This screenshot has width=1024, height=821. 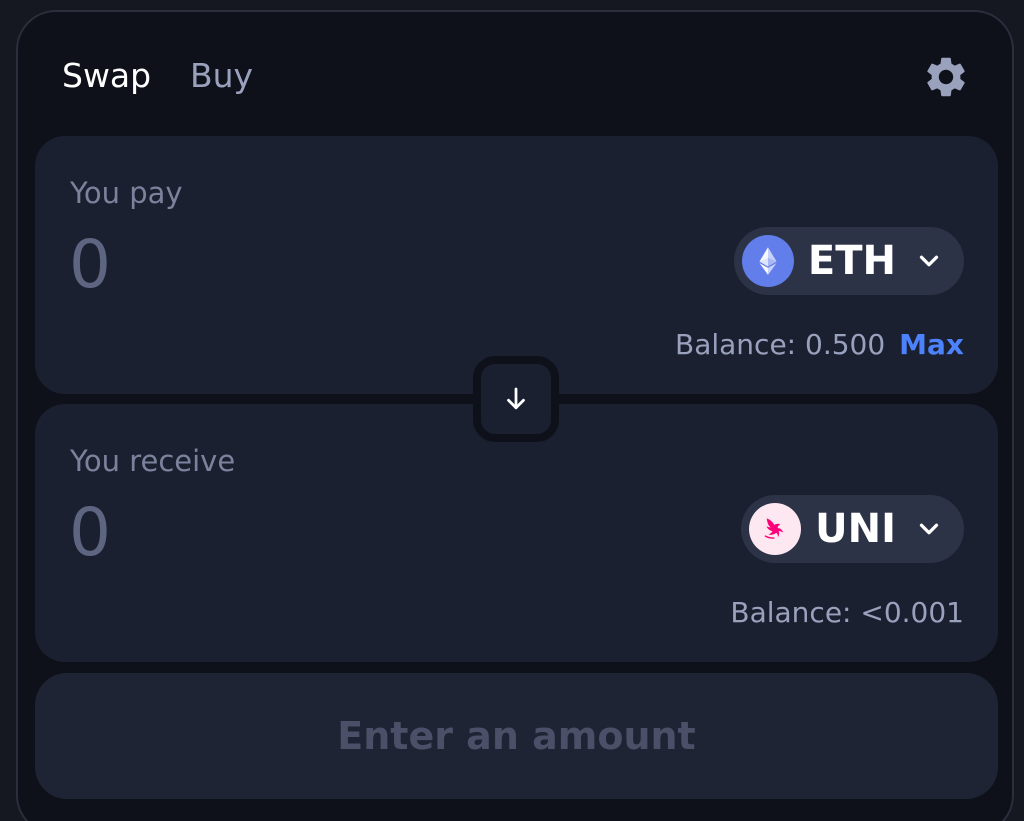 What do you see at coordinates (349, 264) in the screenshot?
I see `pay-amount-input` at bounding box center [349, 264].